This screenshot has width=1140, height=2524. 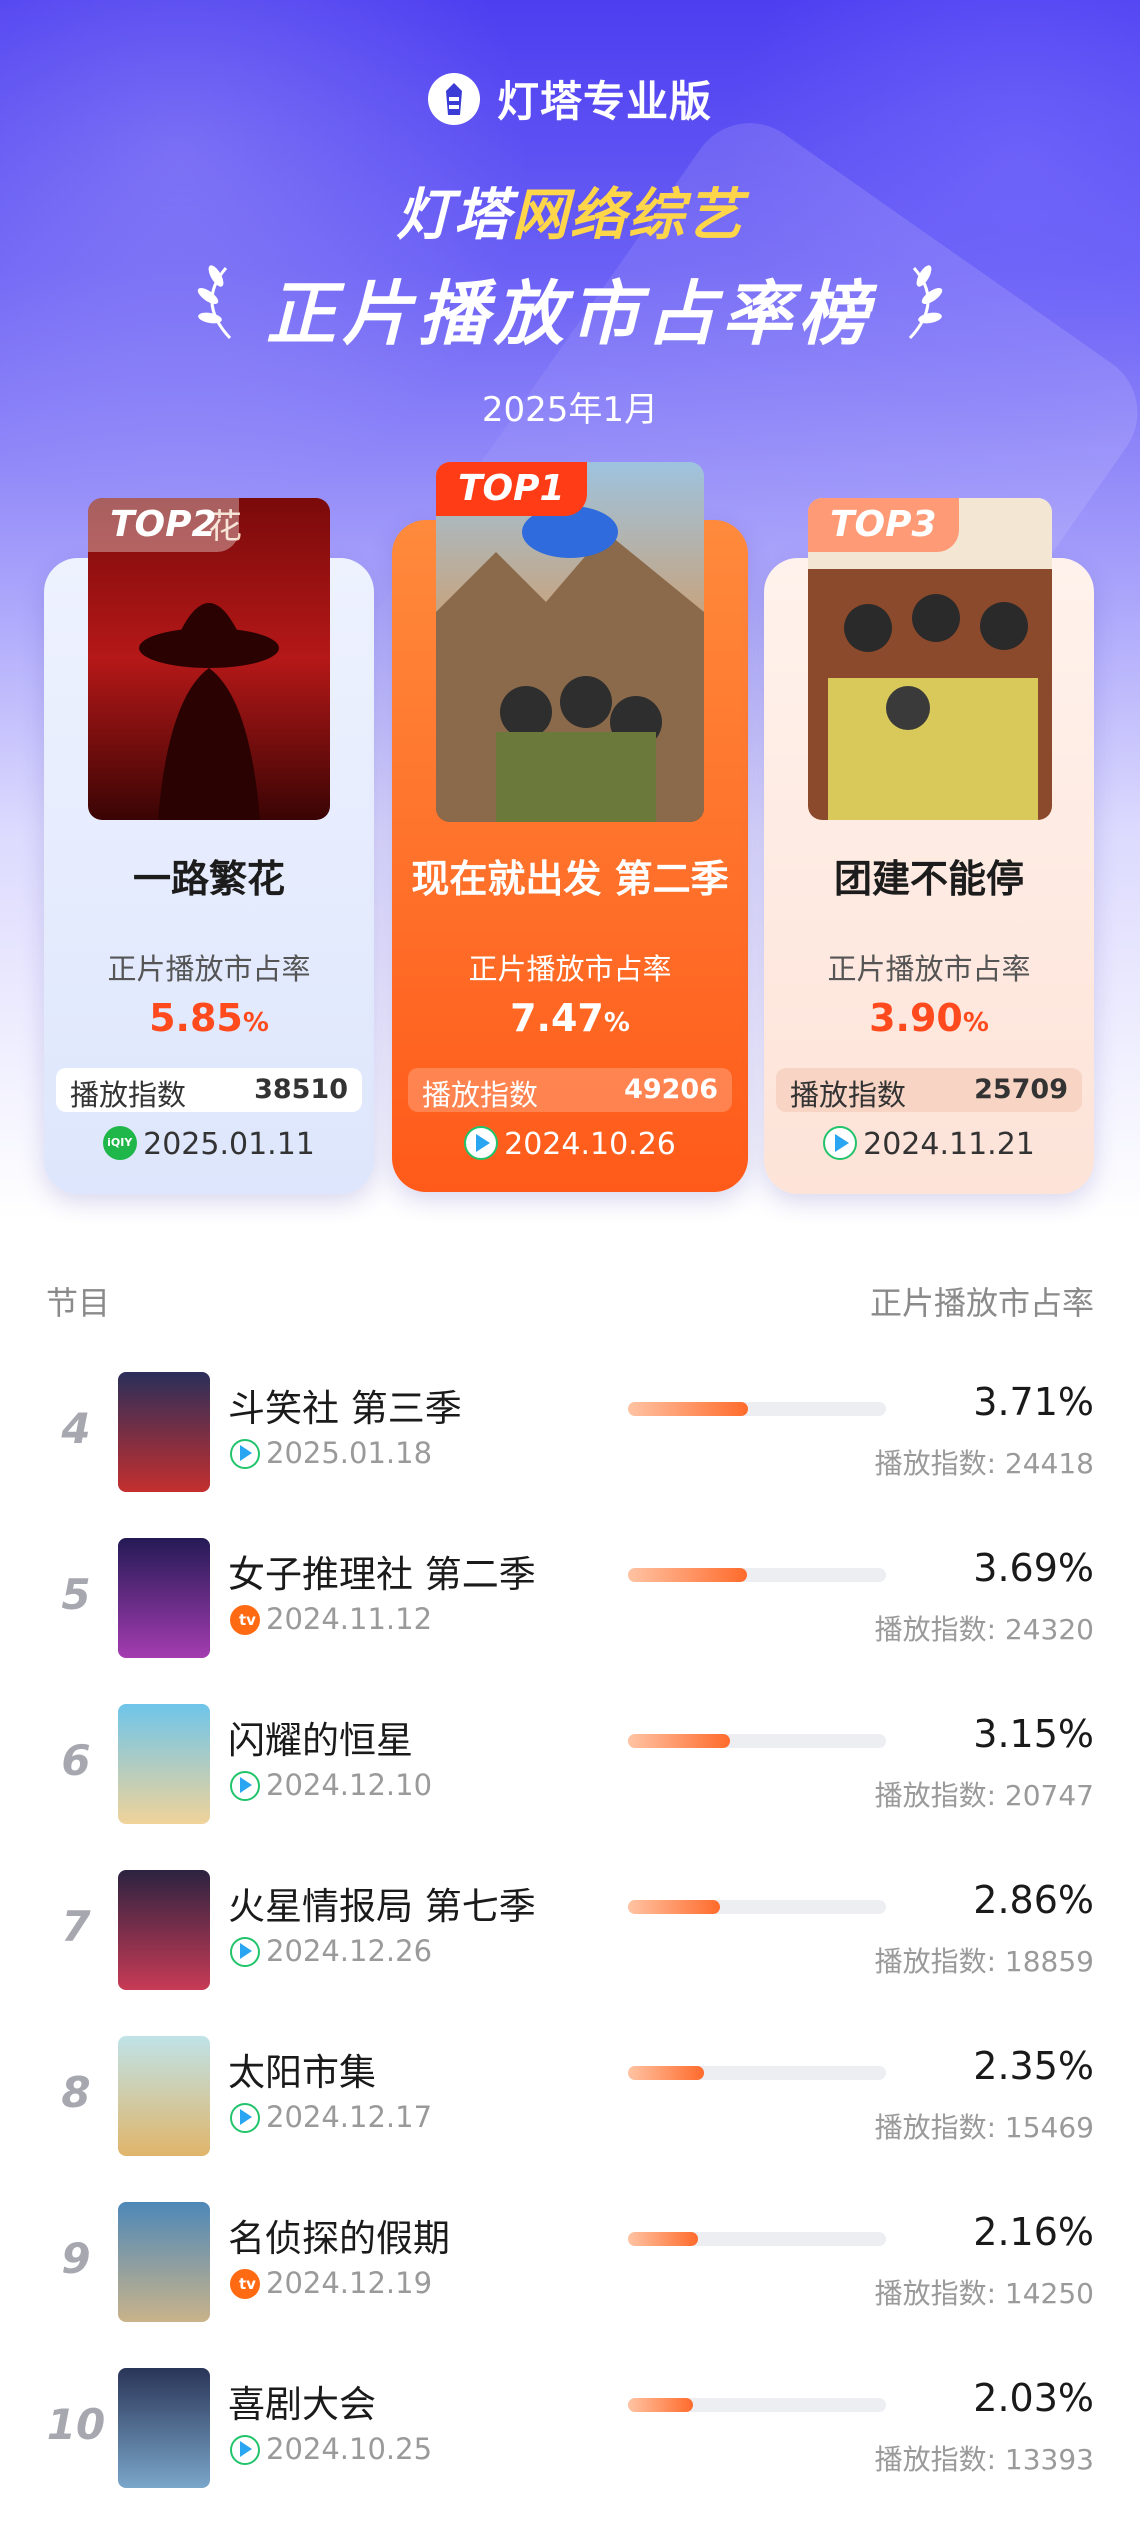 I want to click on list-item: 6 闪耀的恒星 2024.12.10 3.15% 播放指数: 20747, so click(x=570, y=1777).